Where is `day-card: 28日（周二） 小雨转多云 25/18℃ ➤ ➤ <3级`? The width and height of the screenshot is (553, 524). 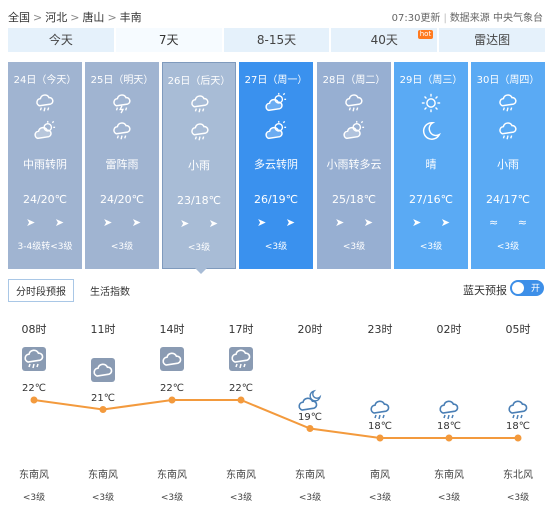 day-card: 28日（周二） 小雨转多云 25/18℃ ➤ ➤ <3级 is located at coordinates (354, 165).